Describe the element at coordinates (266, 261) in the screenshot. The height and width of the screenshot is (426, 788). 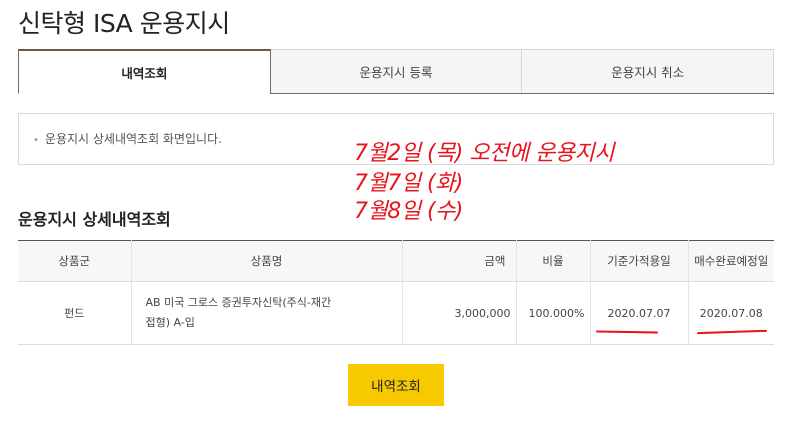
I see `header-product: 상품명` at that location.